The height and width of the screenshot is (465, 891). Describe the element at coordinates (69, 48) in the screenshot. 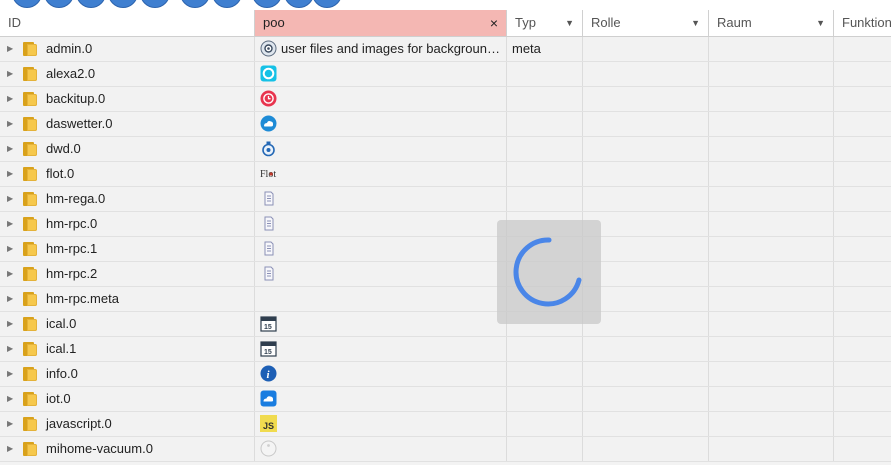

I see `object-id: admin.0` at that location.